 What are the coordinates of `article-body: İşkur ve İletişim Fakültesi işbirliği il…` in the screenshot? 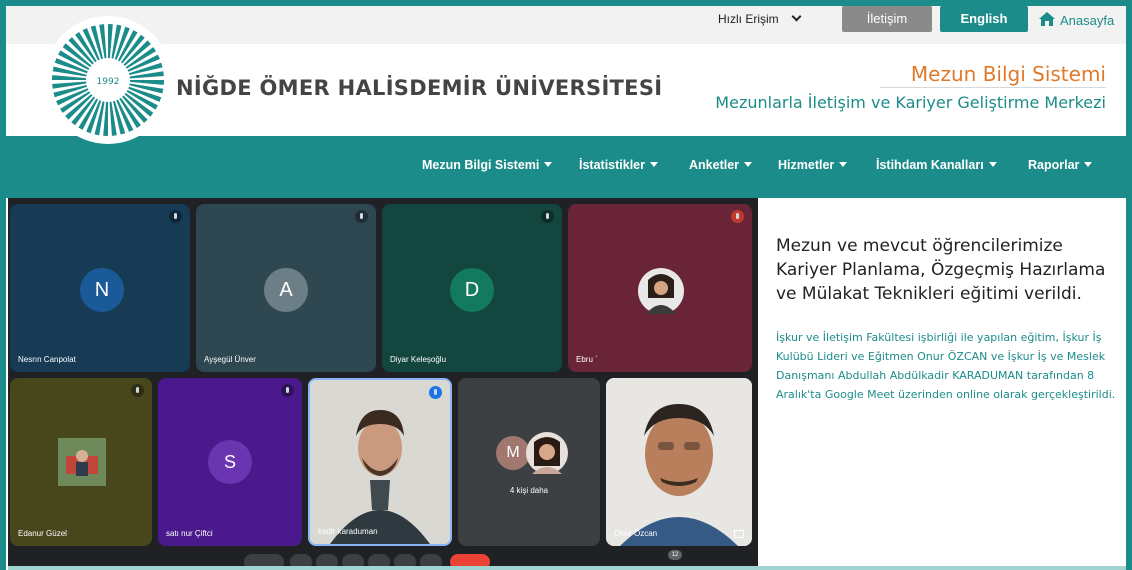 It's located at (946, 366).